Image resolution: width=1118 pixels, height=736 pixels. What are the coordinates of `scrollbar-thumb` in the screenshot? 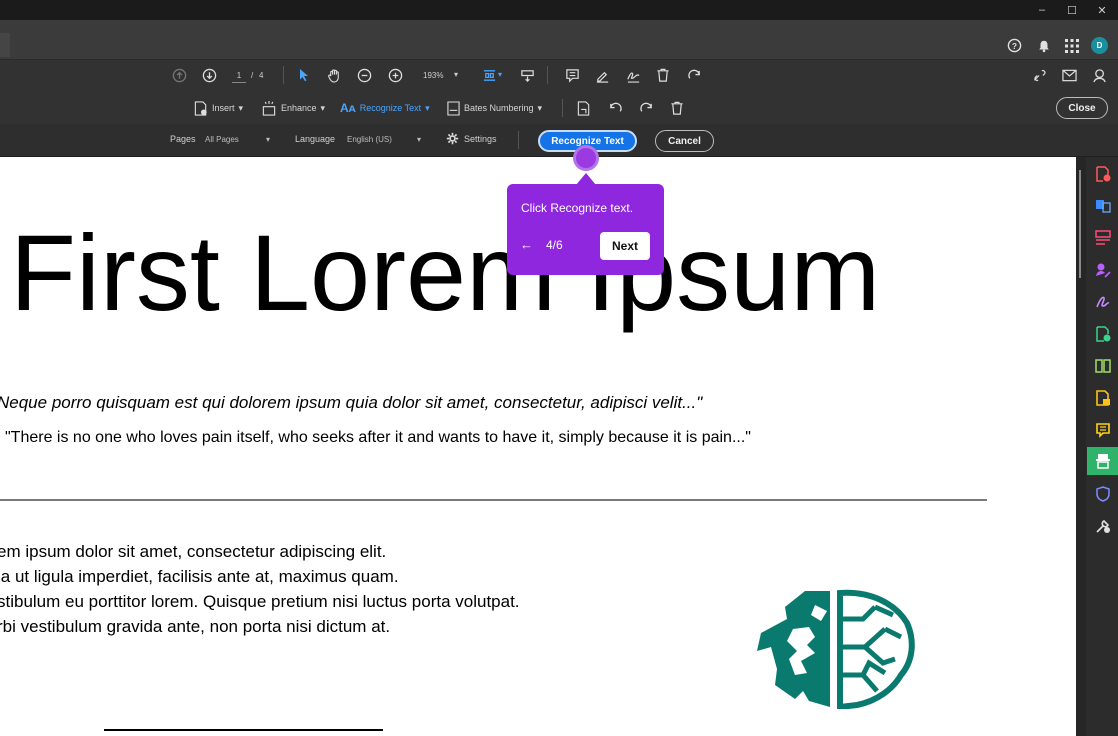 It's located at (1080, 224).